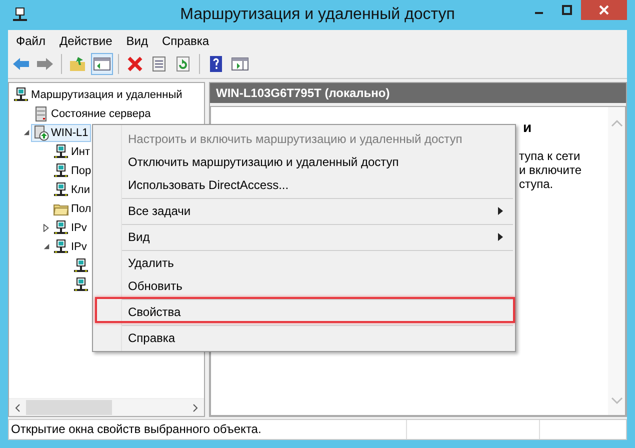 The image size is (635, 448). I want to click on tree-item: Пор, so click(72, 171).